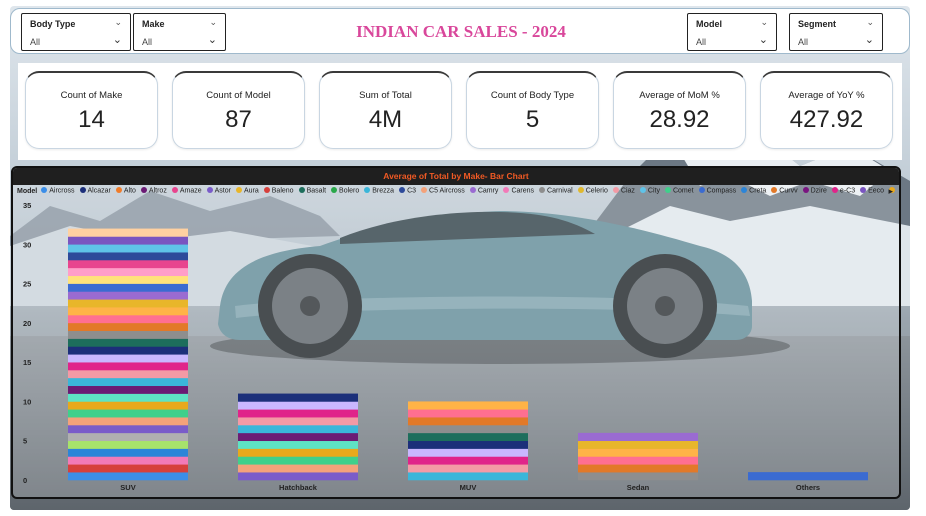  Describe the element at coordinates (345, 191) in the screenshot. I see `legend-item: Bolero` at that location.